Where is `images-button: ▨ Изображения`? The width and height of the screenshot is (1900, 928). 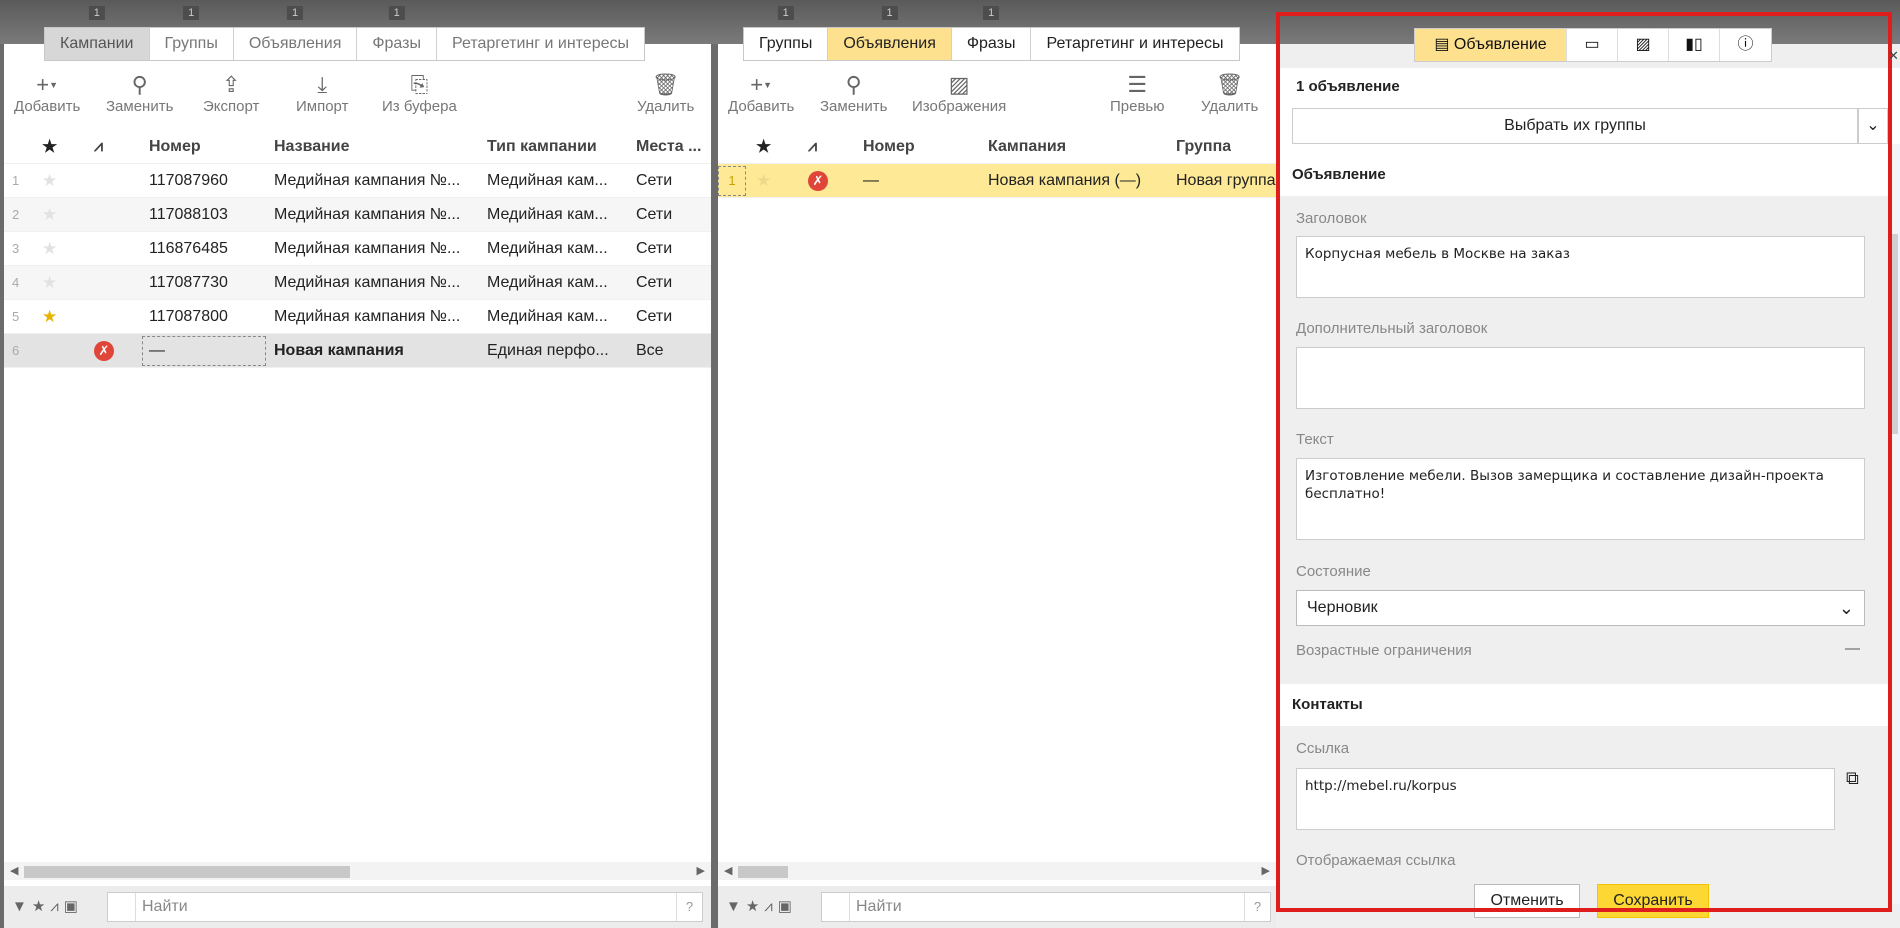 images-button: ▨ Изображения is located at coordinates (959, 94).